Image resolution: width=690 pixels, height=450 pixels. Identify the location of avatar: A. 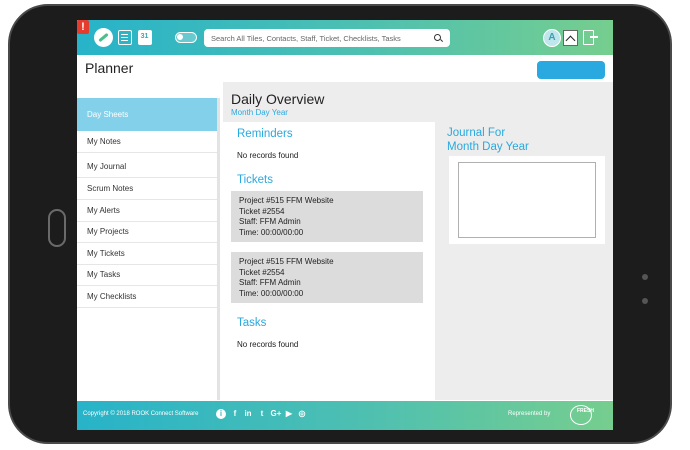
(552, 38).